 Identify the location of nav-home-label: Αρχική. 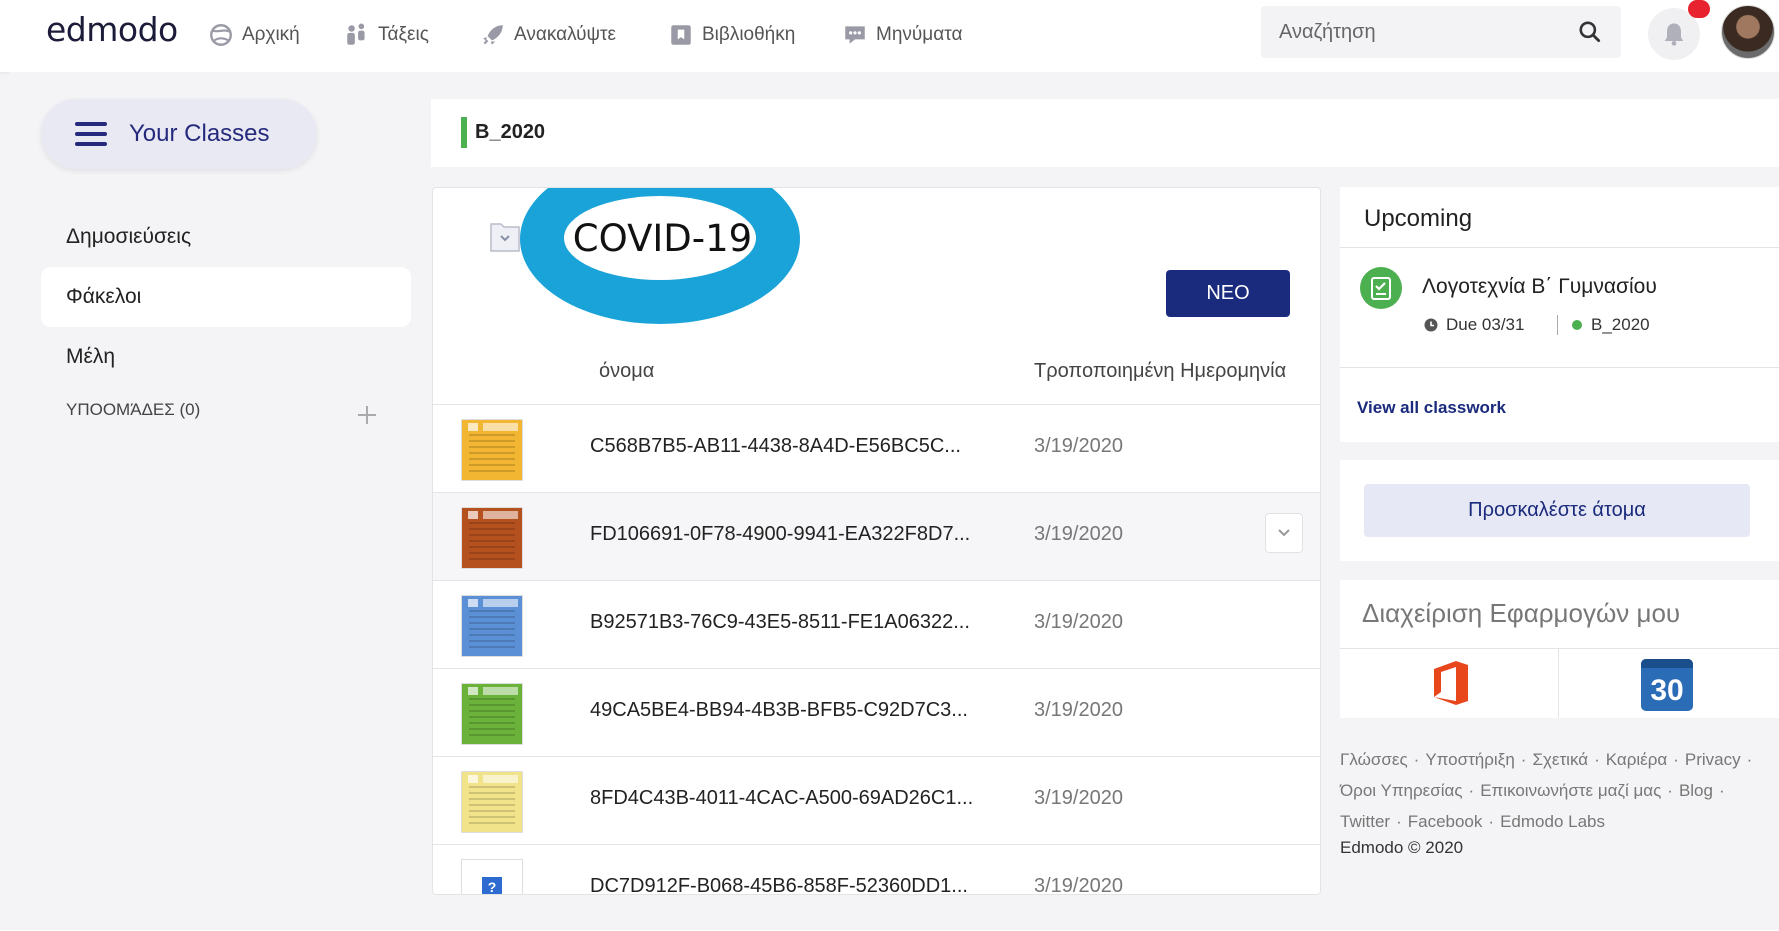
(271, 34).